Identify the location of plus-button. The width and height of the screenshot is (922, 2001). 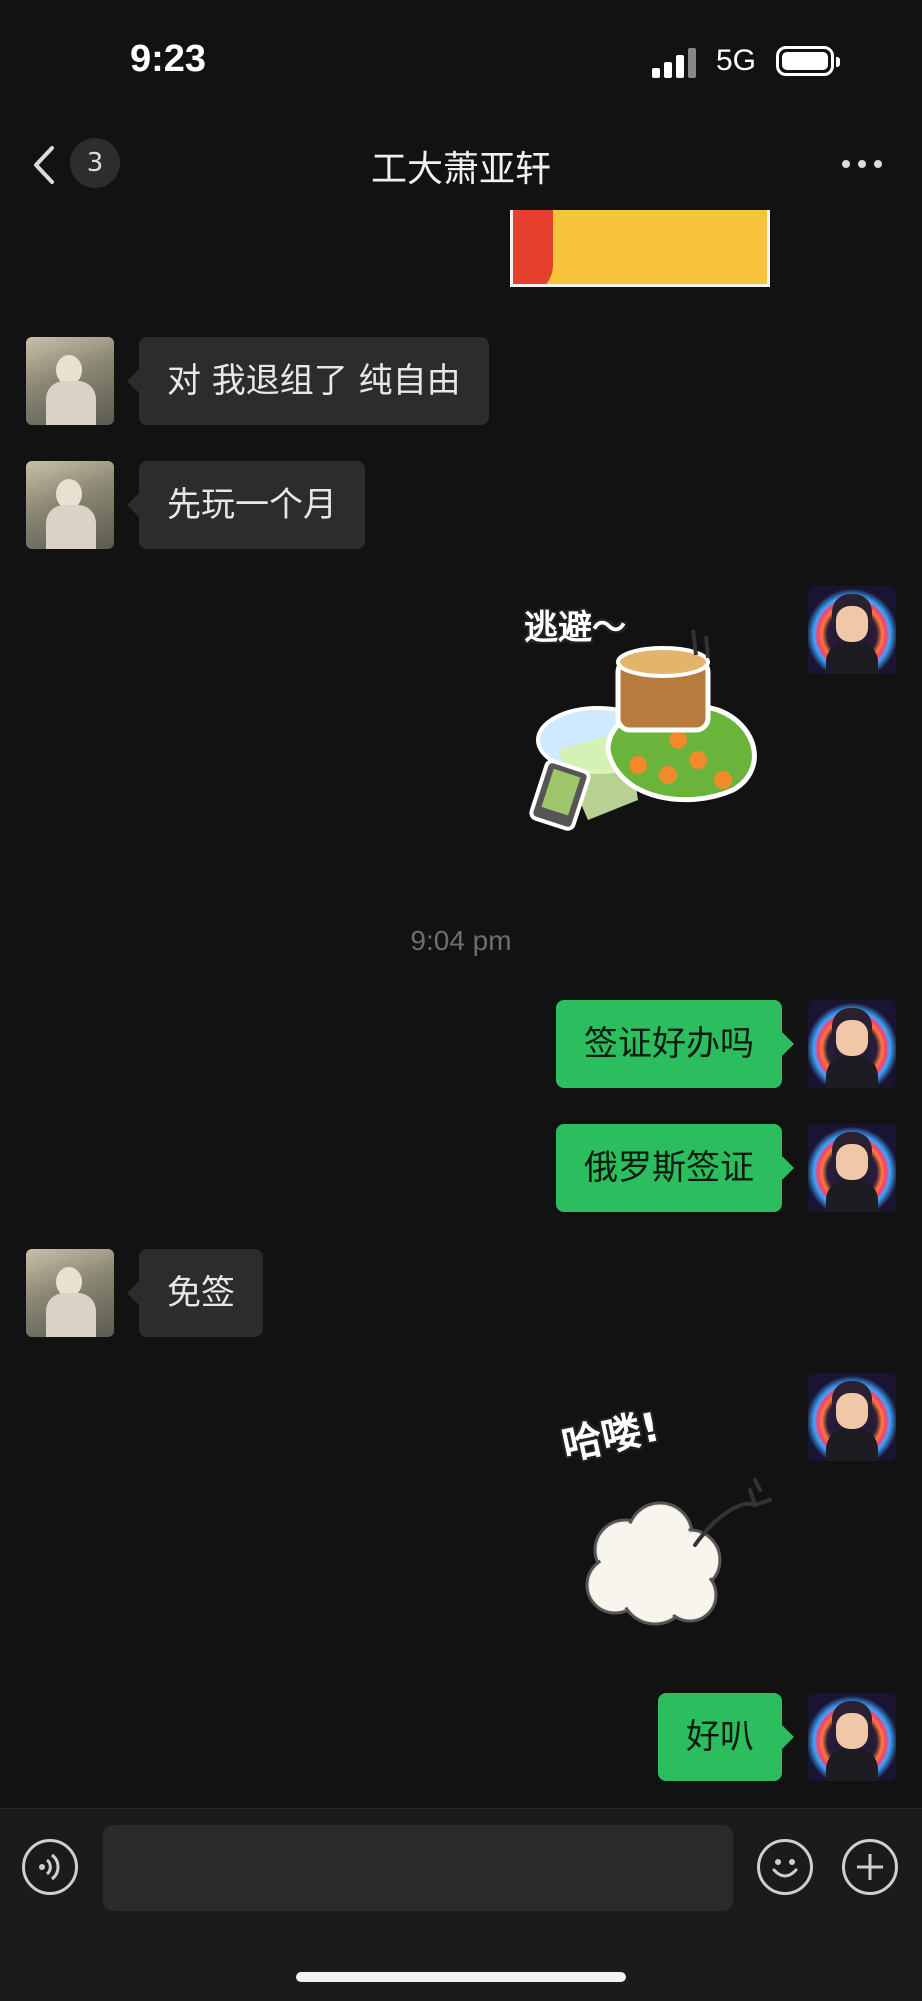
(870, 1867).